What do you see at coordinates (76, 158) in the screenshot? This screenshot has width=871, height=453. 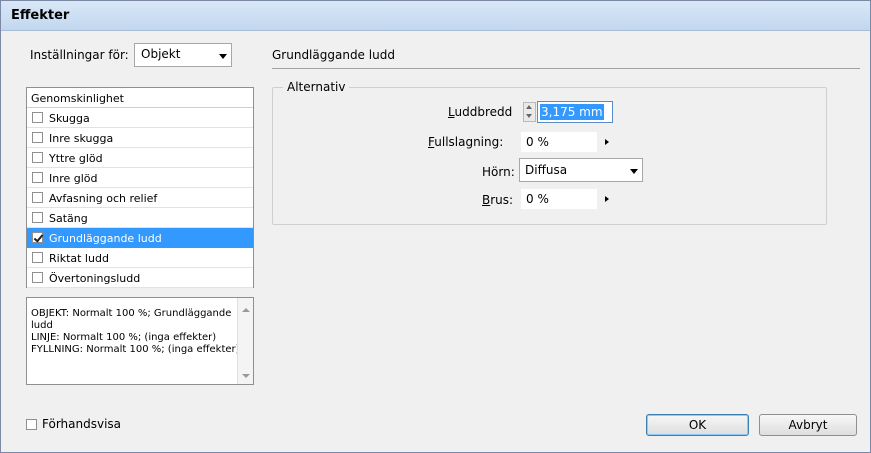 I see `effect-label: Yttre glöd` at bounding box center [76, 158].